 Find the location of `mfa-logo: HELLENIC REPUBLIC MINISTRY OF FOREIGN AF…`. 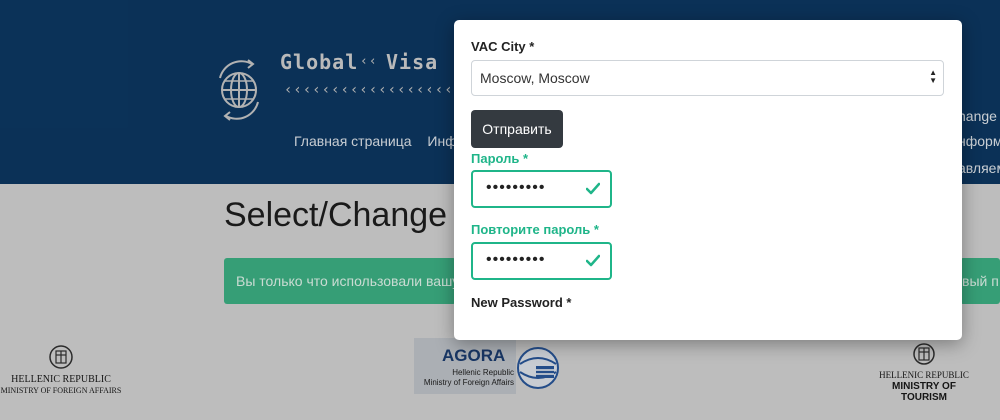

mfa-logo: HELLENIC REPUBLIC MINISTRY OF FOREIGN AF… is located at coordinates (61, 370).